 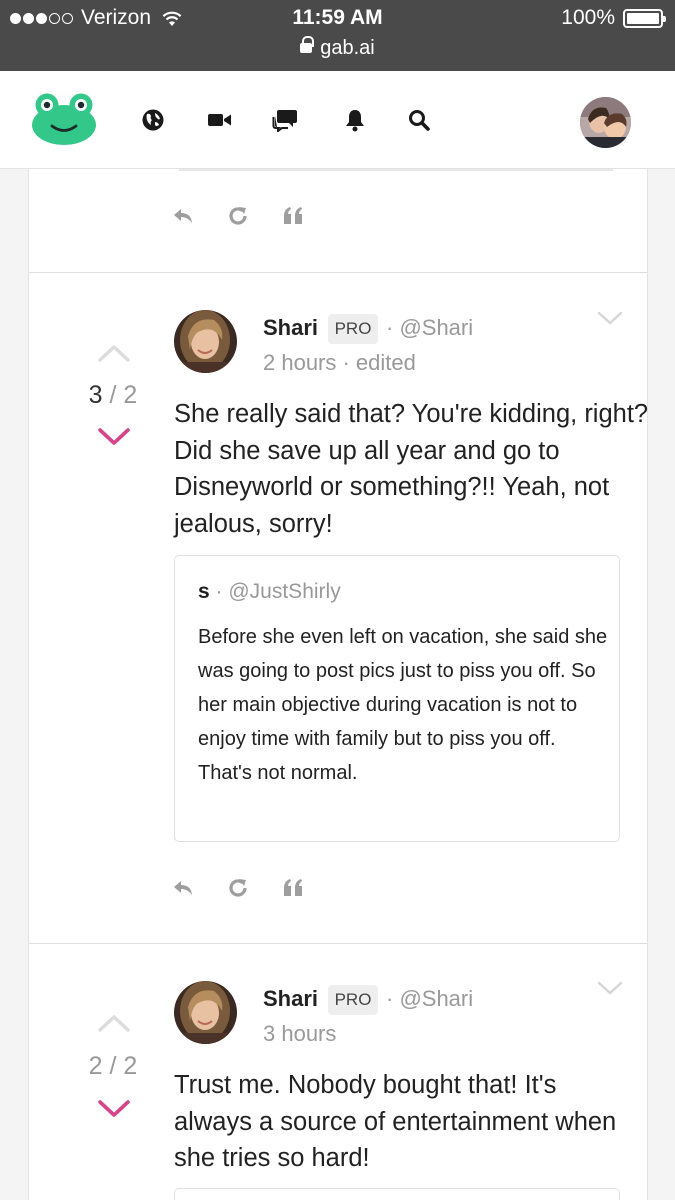 What do you see at coordinates (339, 363) in the screenshot?
I see `post-timestamp: 2 hours · edited` at bounding box center [339, 363].